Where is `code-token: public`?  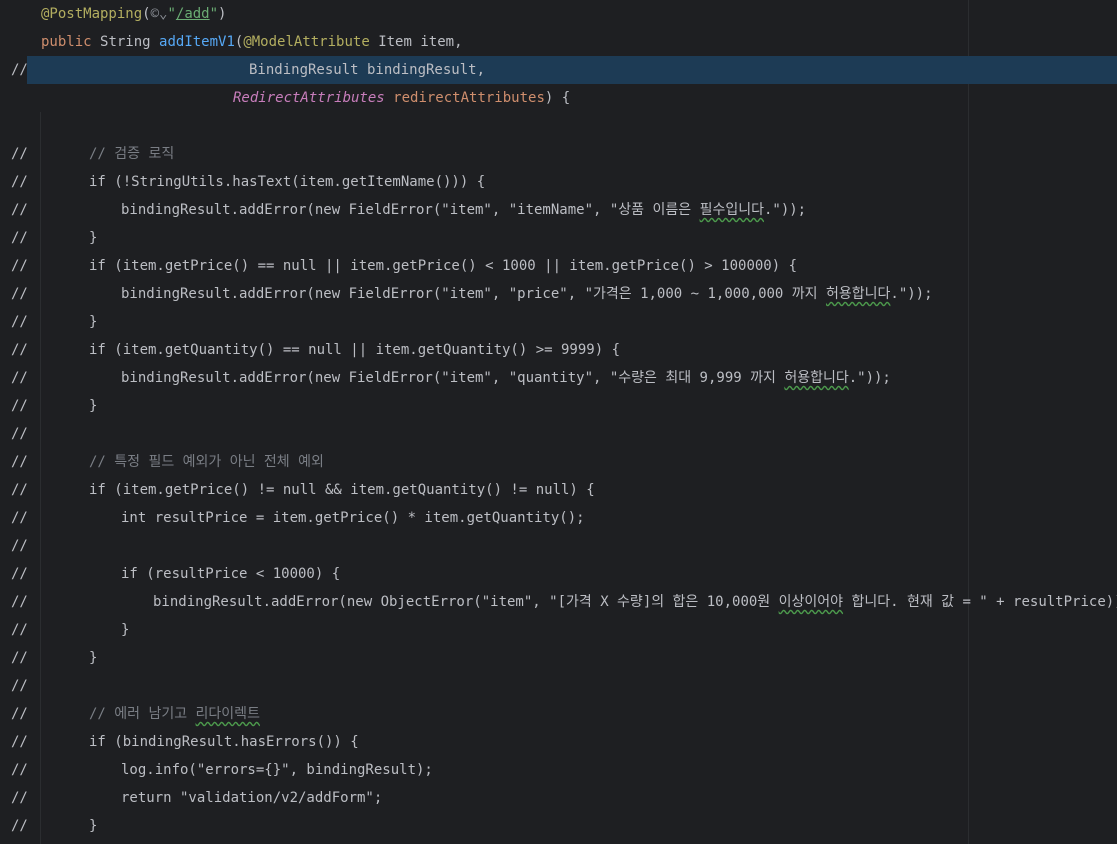
code-token: public is located at coordinates (71, 42).